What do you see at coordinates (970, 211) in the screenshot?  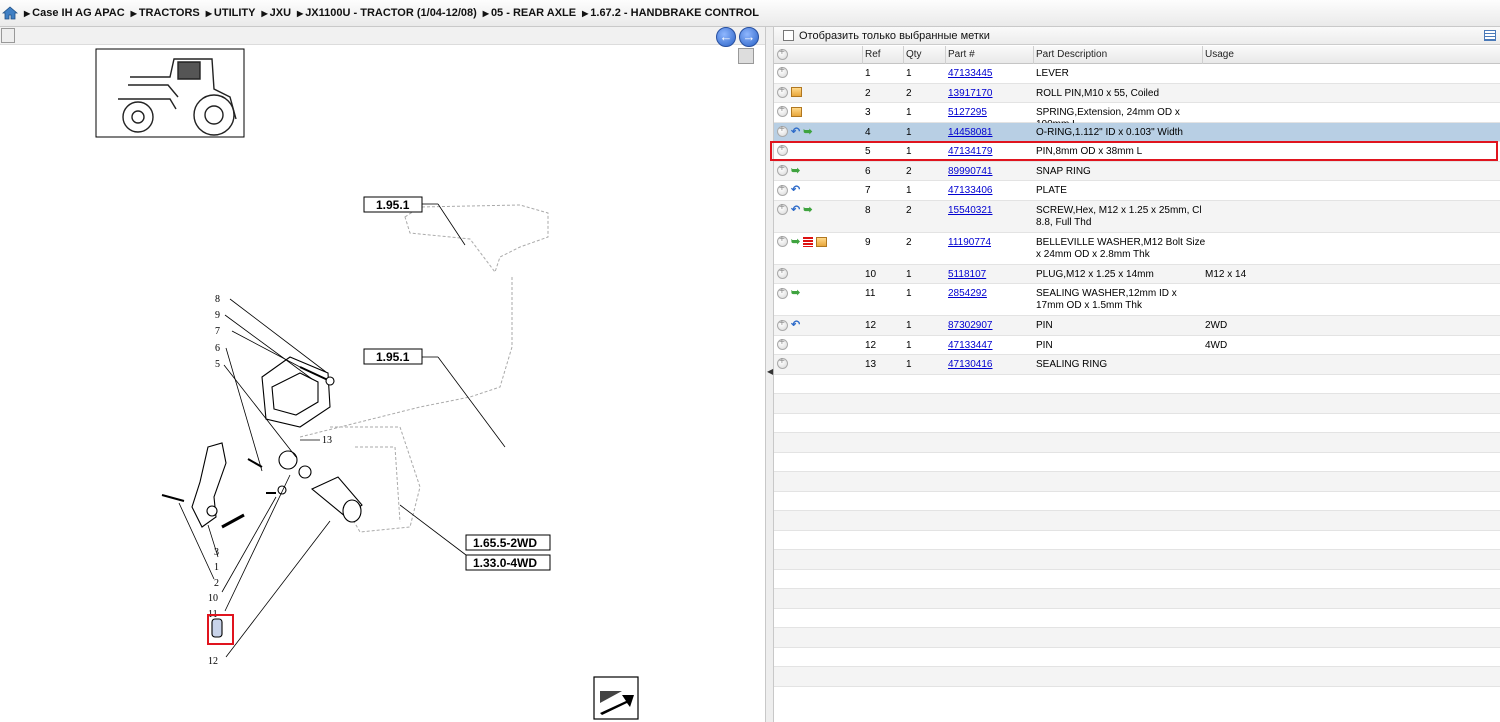 I see `part-number-link: 15540321` at bounding box center [970, 211].